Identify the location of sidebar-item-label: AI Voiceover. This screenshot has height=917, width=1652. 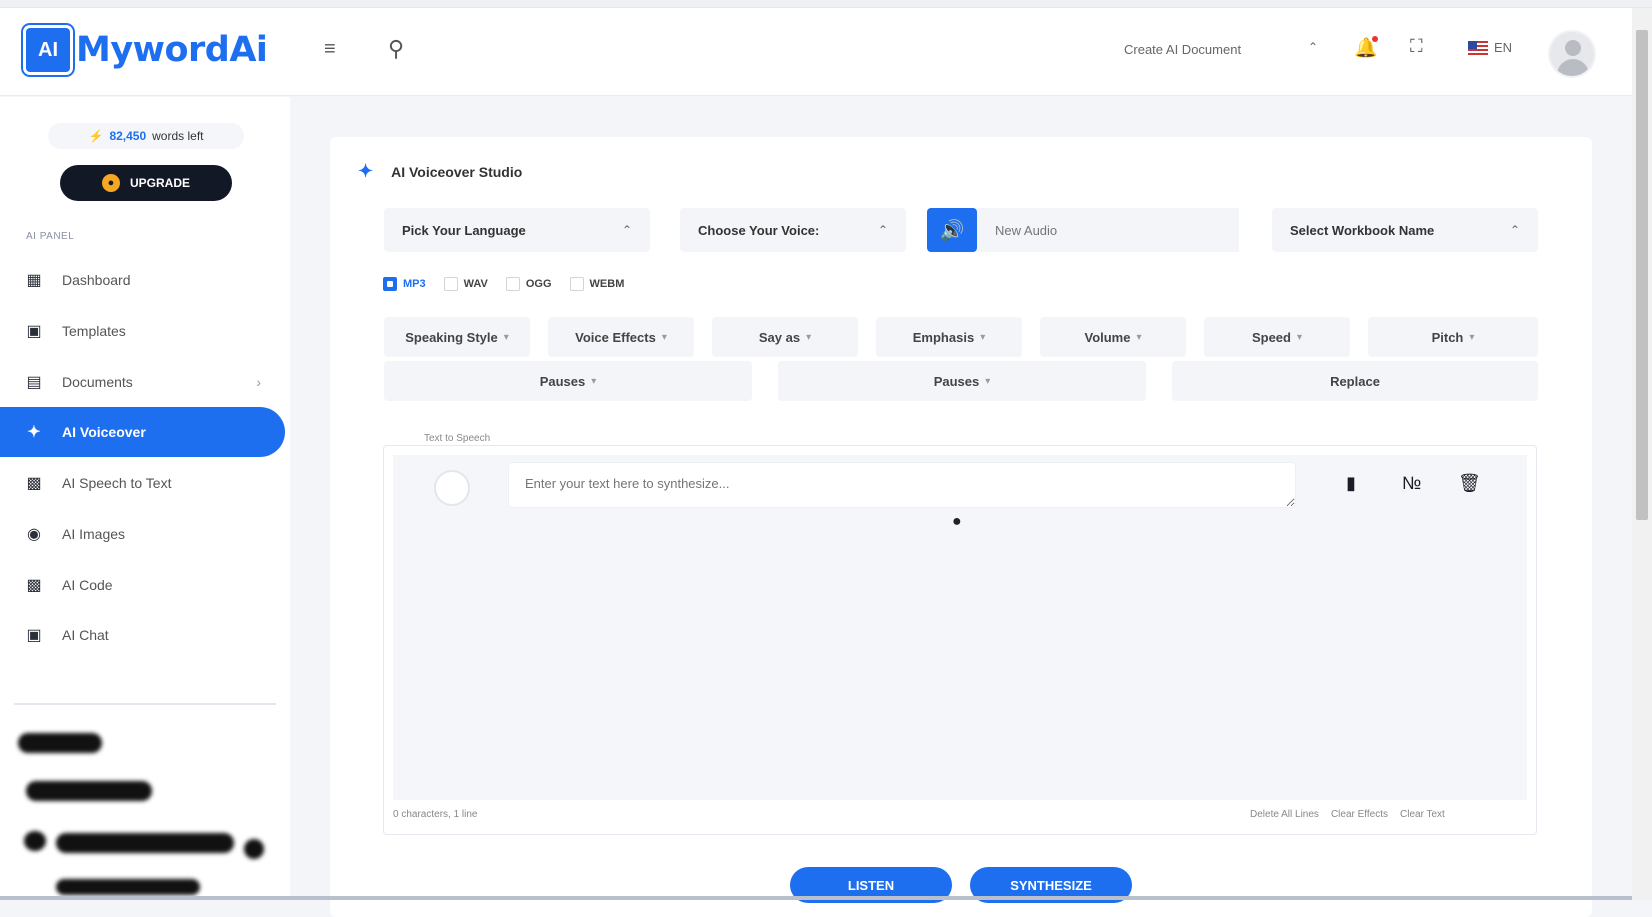
(104, 432).